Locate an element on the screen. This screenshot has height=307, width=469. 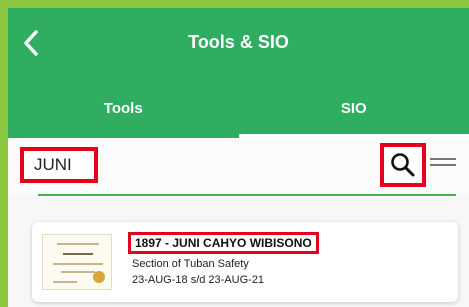
search-input is located at coordinates (59, 165).